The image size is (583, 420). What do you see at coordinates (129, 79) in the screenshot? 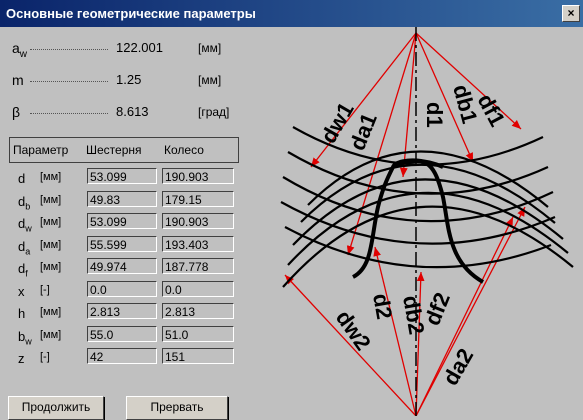
I see `param-value: 1.25` at bounding box center [129, 79].